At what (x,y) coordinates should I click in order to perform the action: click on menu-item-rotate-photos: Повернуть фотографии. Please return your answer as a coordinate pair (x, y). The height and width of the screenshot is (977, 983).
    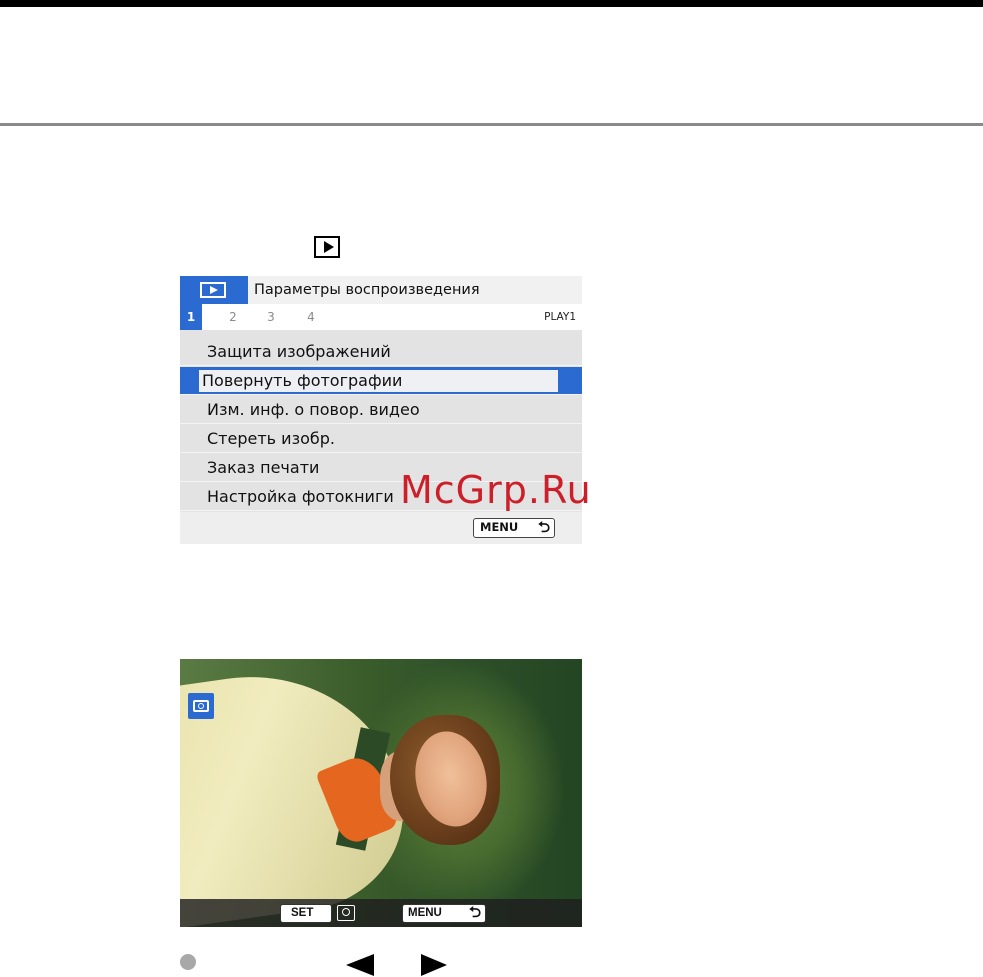
    Looking at the image, I should click on (381, 381).